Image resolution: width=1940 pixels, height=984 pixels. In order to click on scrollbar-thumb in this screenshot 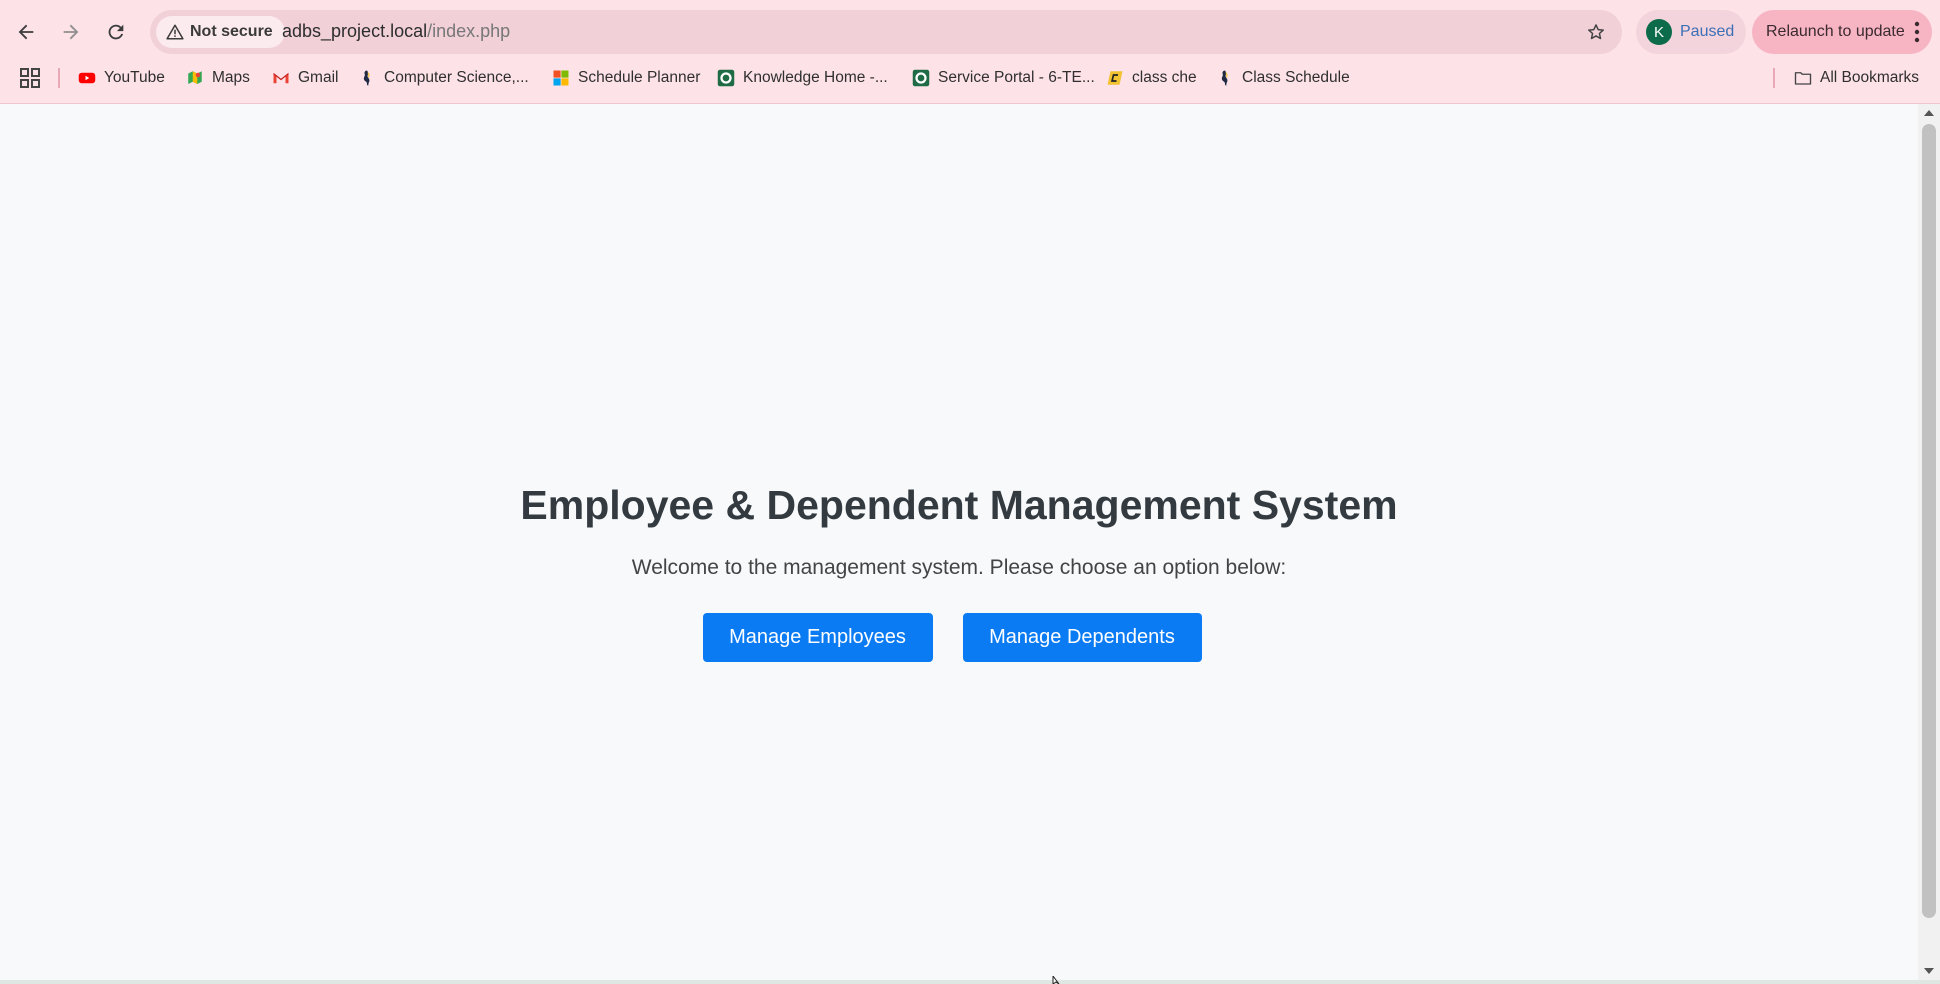, I will do `click(1929, 521)`.